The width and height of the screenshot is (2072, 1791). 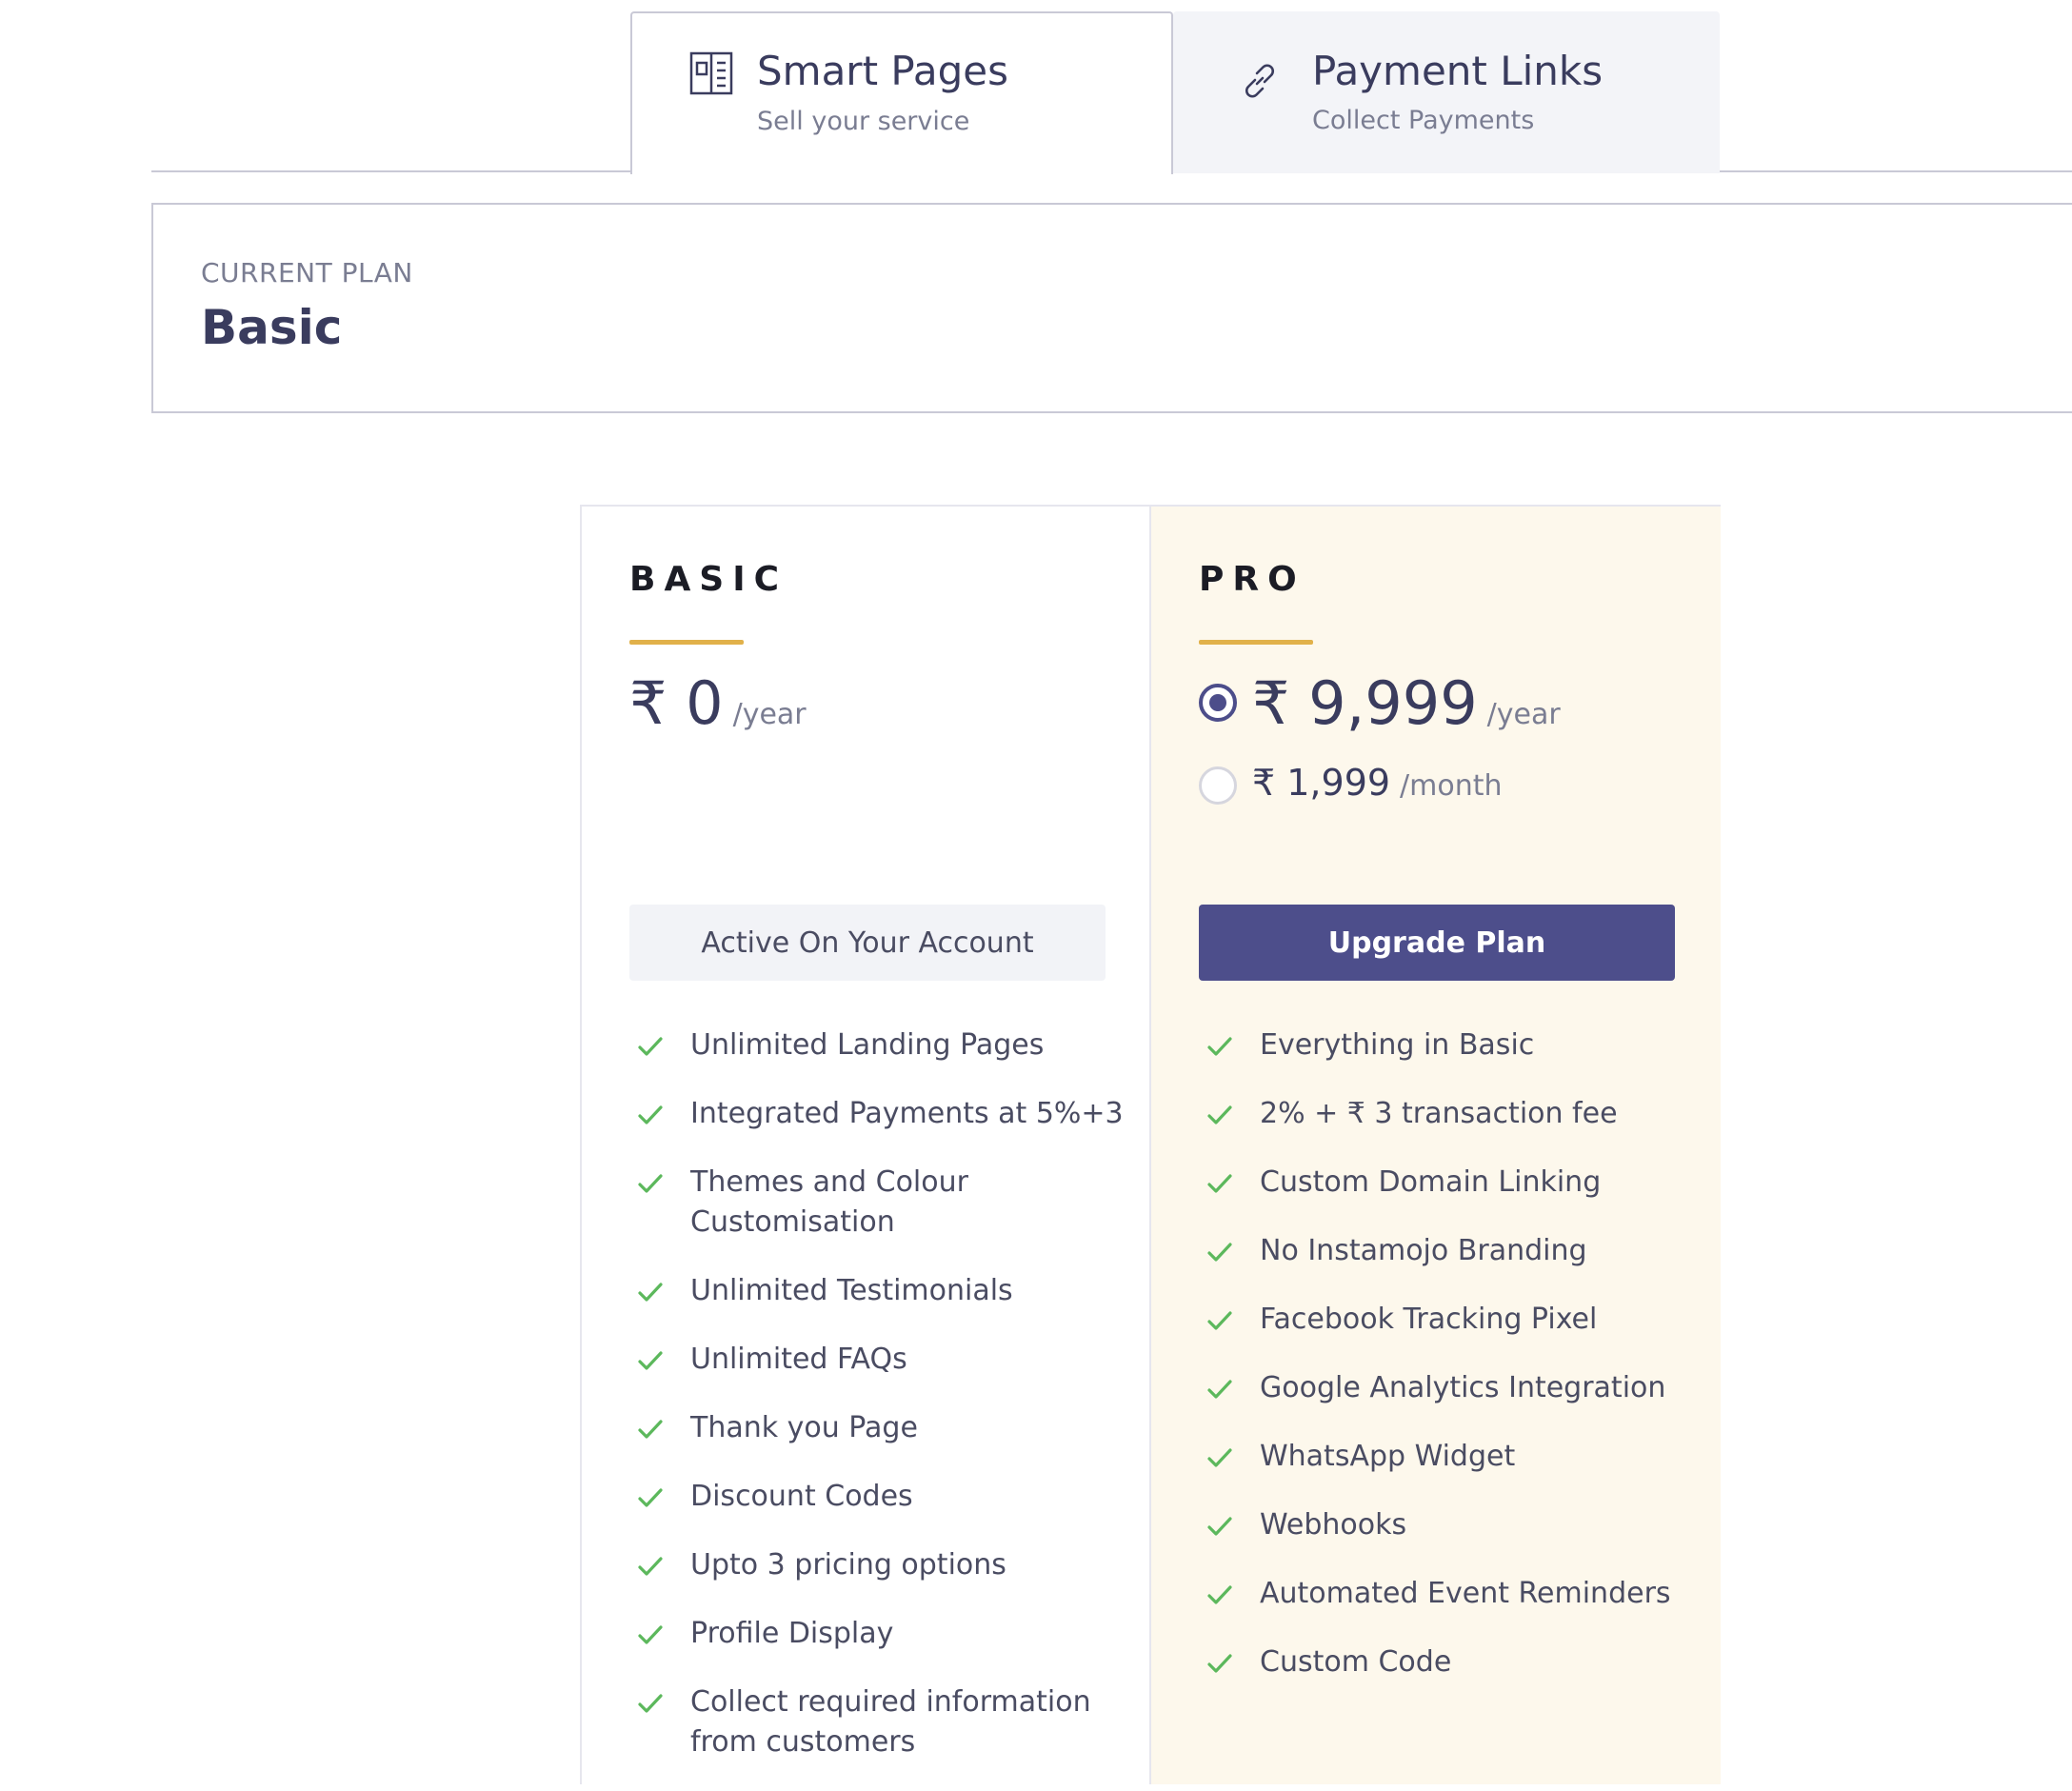 I want to click on price-period: /month, so click(x=1451, y=786).